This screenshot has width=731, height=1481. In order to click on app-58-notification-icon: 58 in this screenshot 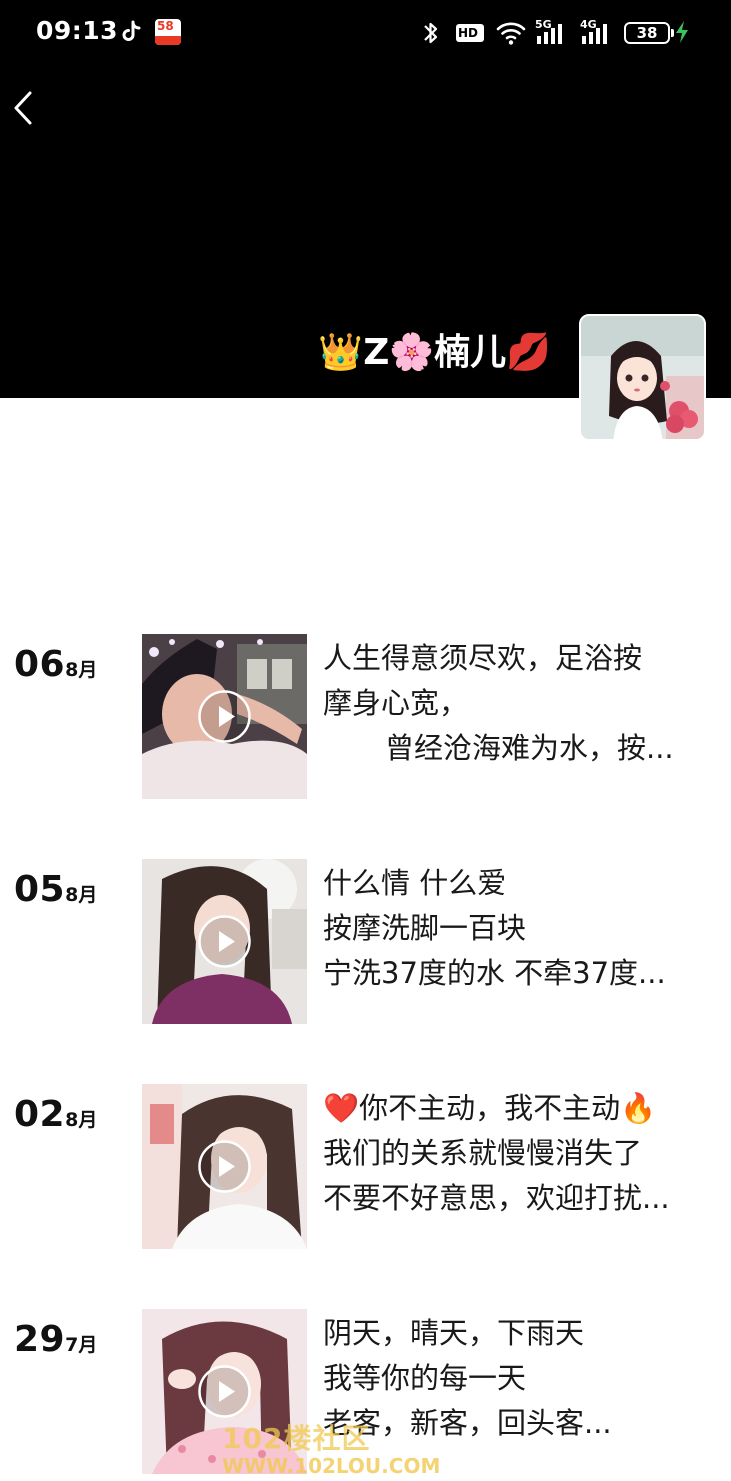, I will do `click(168, 32)`.